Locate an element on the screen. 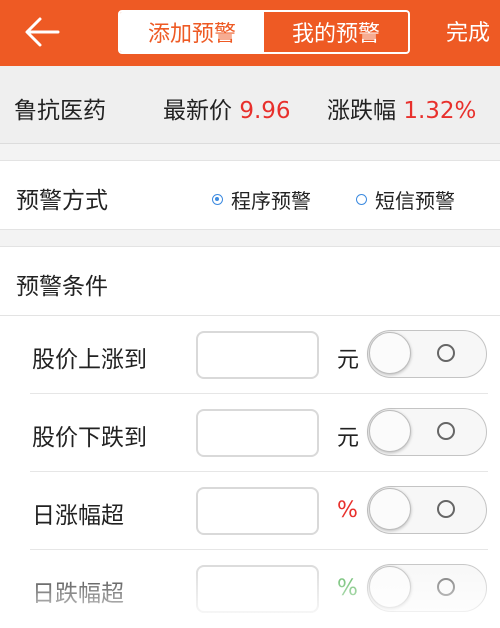  condition-row-daily-fall: 日跌幅超 % is located at coordinates (250, 589).